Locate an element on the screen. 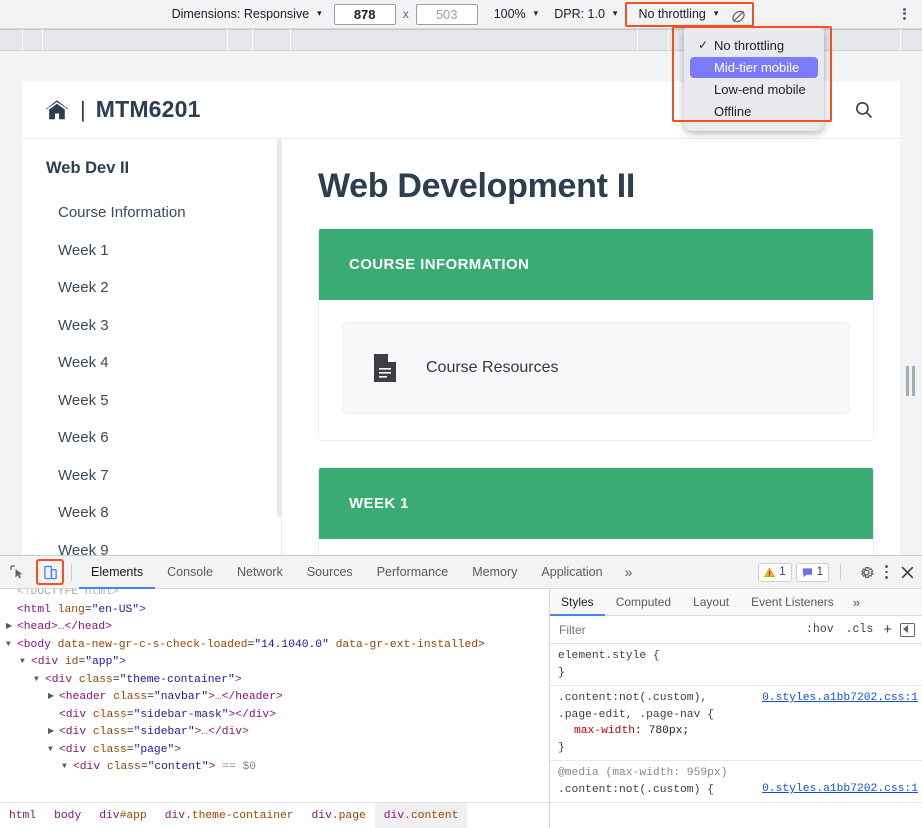 Image resolution: width=922 pixels, height=828 pixels. dom-tree-line: ▶<div class="sidebar">…</div> is located at coordinates (274, 733).